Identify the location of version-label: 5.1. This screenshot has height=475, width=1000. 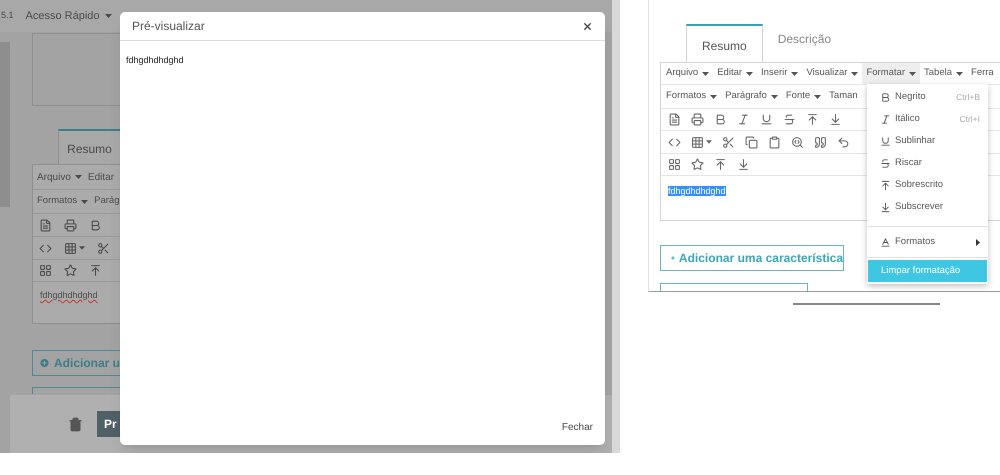
(7, 15).